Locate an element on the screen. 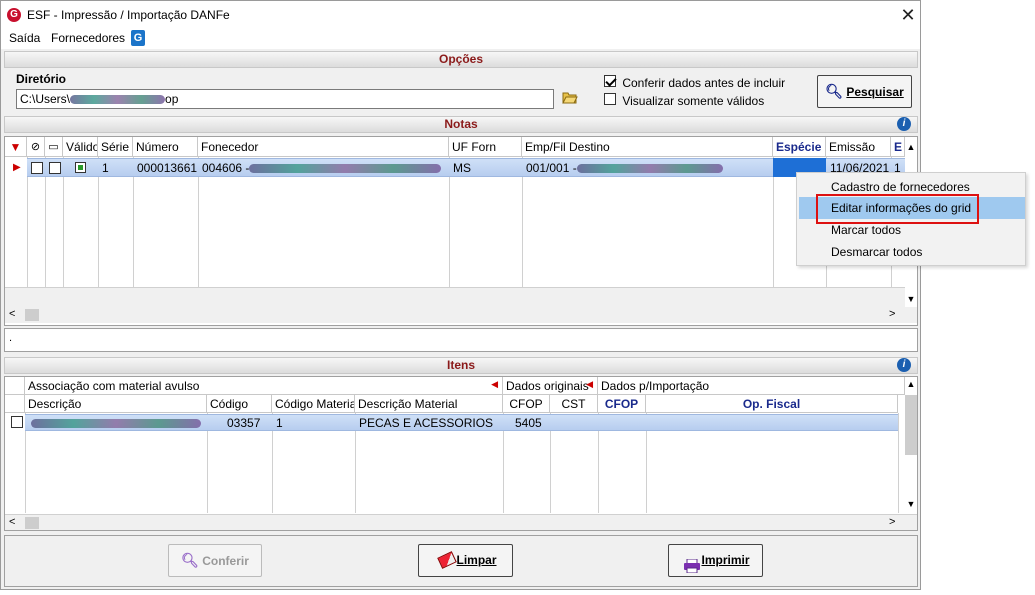 Image resolution: width=1035 pixels, height=595 pixels. clip-icon: ⊘ is located at coordinates (36, 147).